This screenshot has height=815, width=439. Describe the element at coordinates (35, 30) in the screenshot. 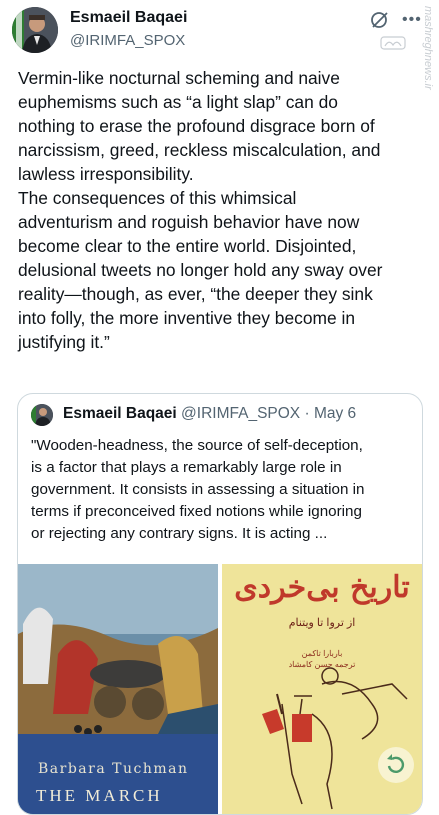

I see `author-avatar` at that location.